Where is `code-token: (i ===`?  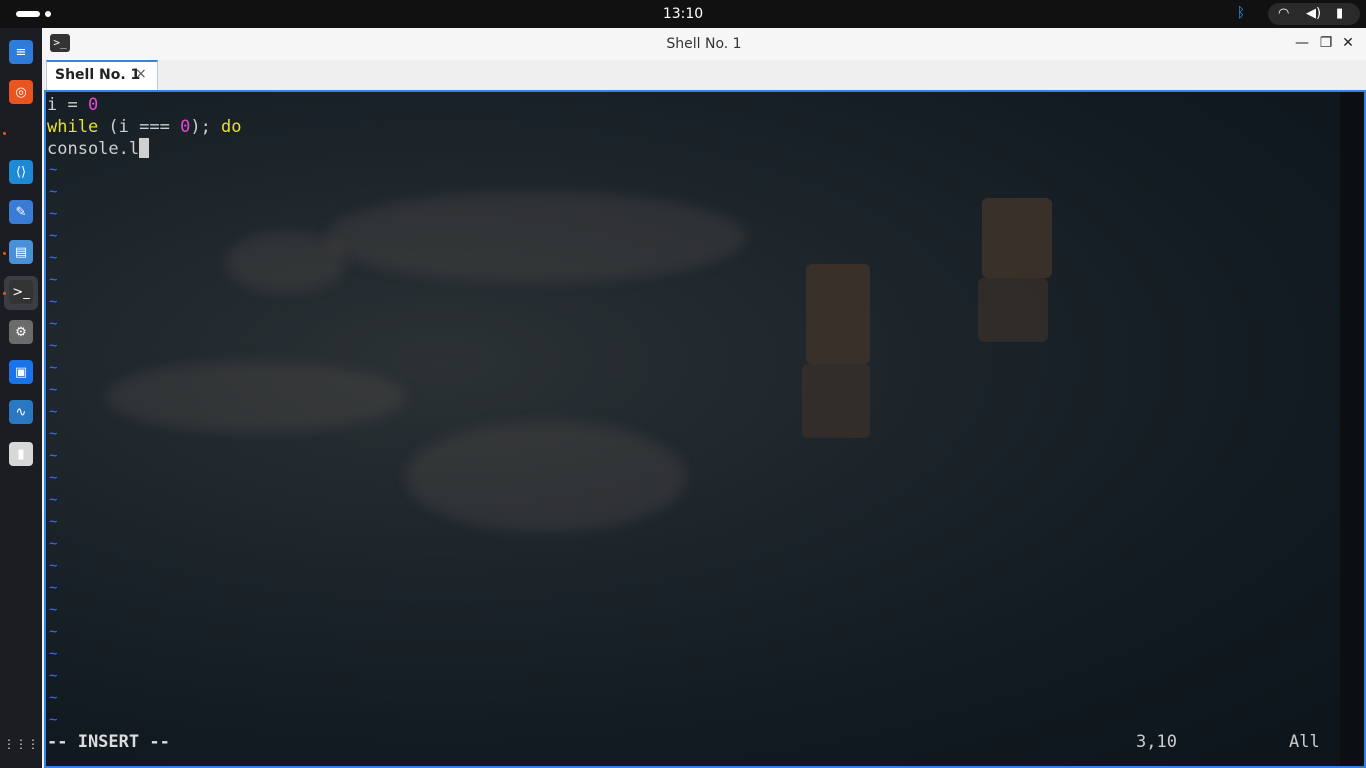 code-token: (i === is located at coordinates (139, 127).